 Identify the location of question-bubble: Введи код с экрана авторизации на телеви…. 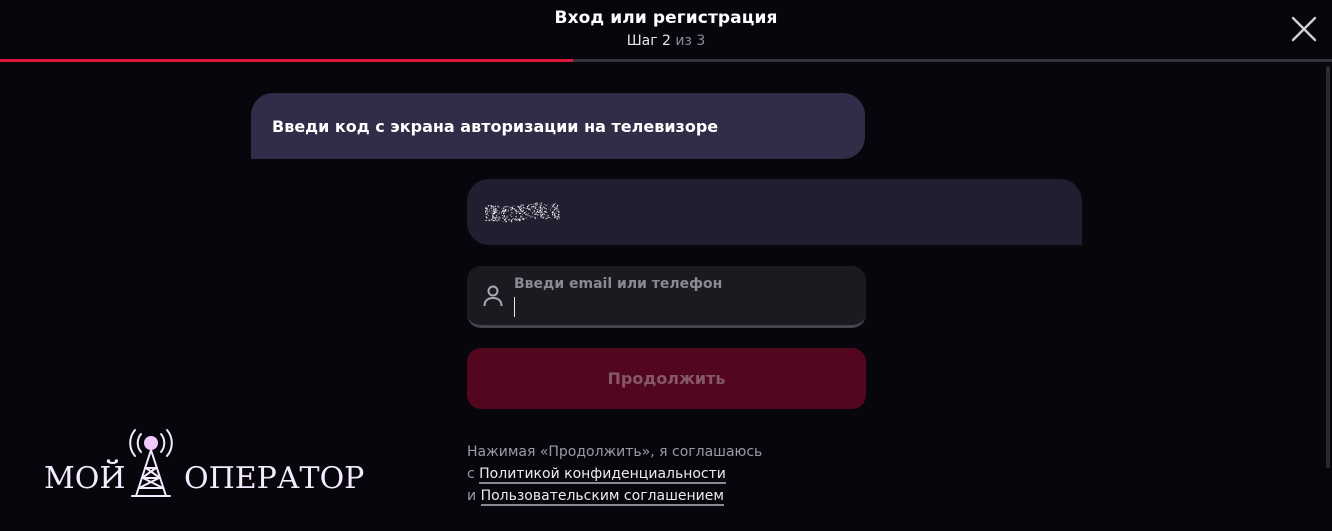
(558, 126).